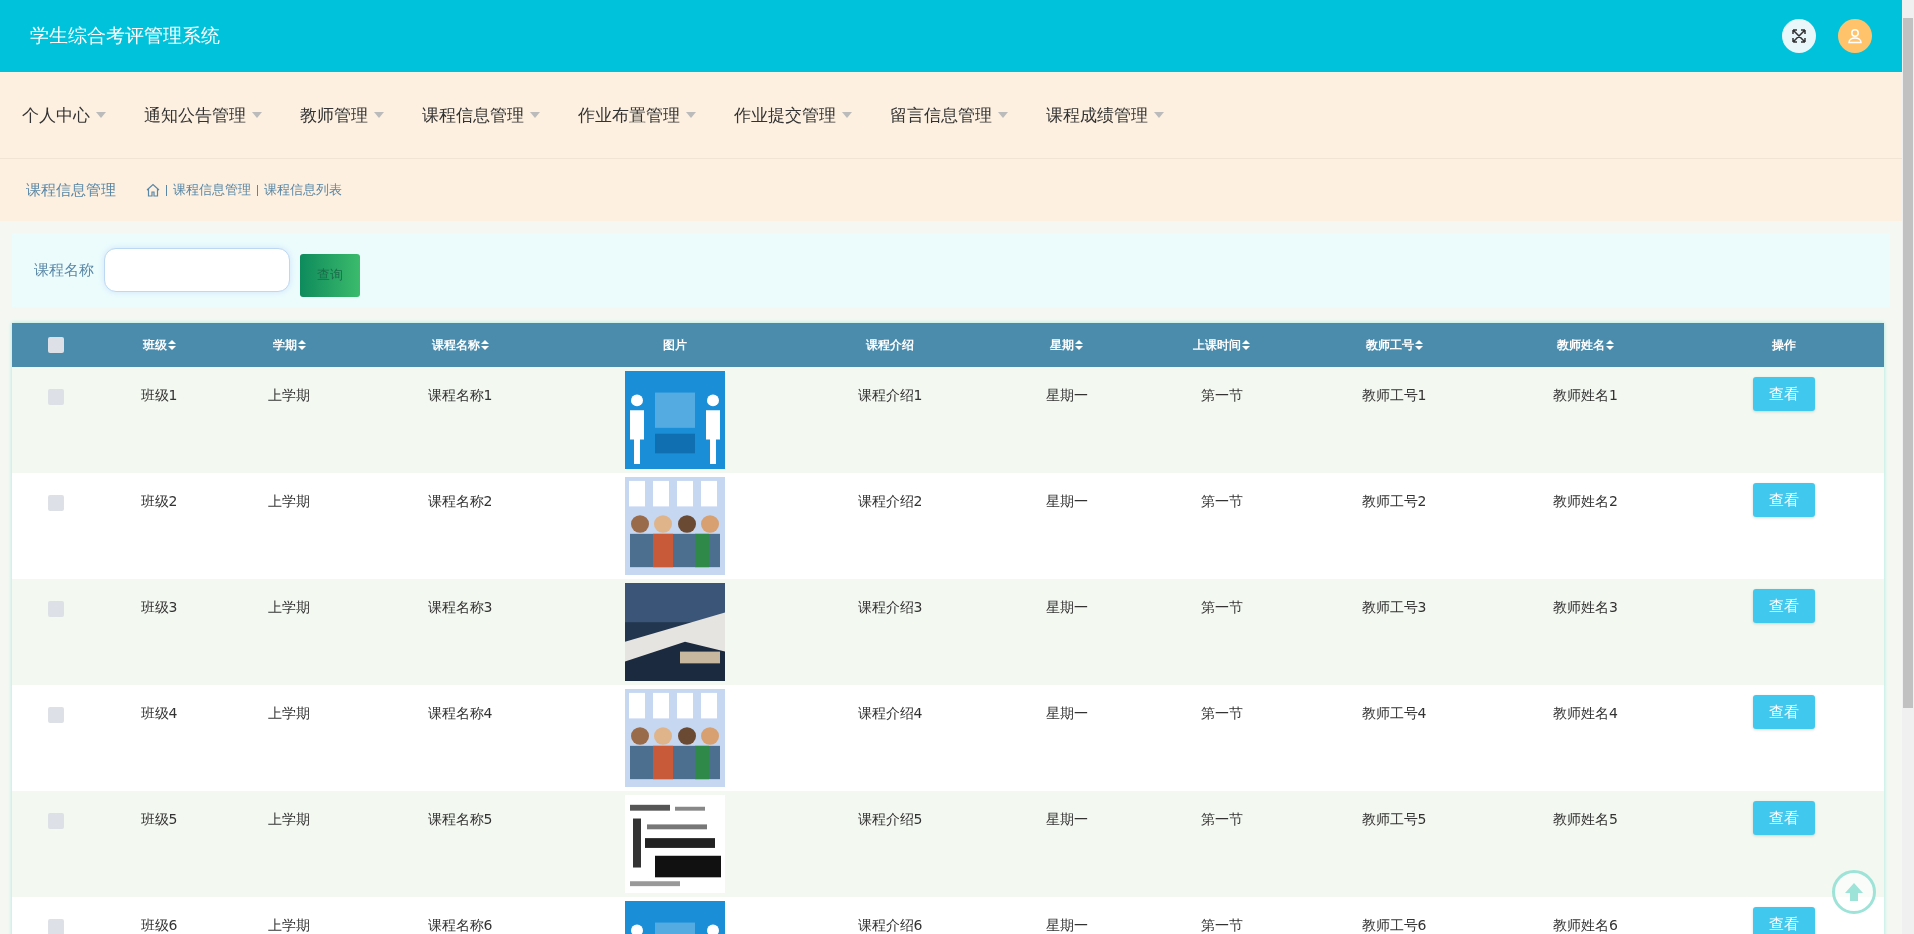 This screenshot has height=934, width=1914. Describe the element at coordinates (56, 345) in the screenshot. I see `select-all-checkbox` at that location.